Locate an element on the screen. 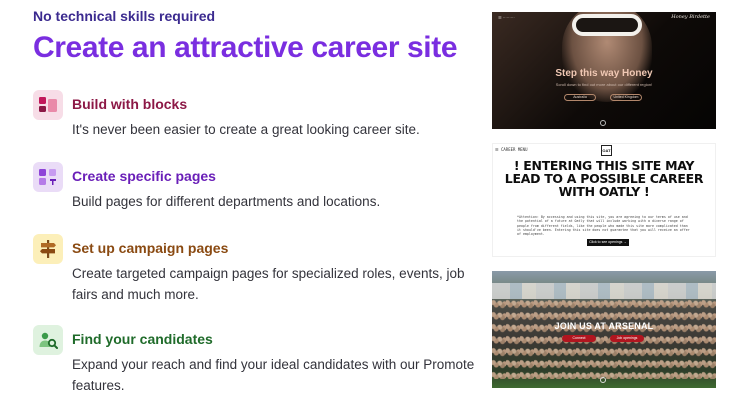  crowd-photo is located at coordinates (604, 339).